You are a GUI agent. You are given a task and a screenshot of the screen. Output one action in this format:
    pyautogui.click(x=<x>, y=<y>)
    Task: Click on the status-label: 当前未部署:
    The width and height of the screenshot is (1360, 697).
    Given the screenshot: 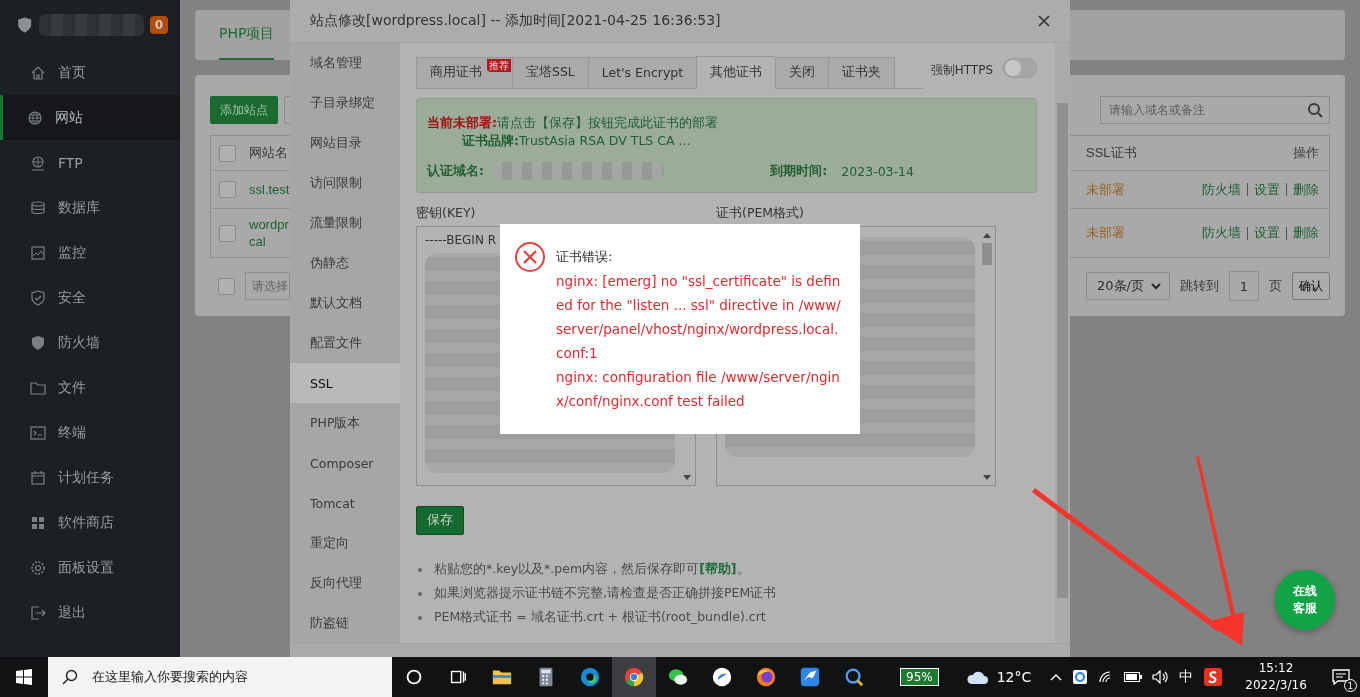 What is the action you would take?
    pyautogui.click(x=462, y=123)
    